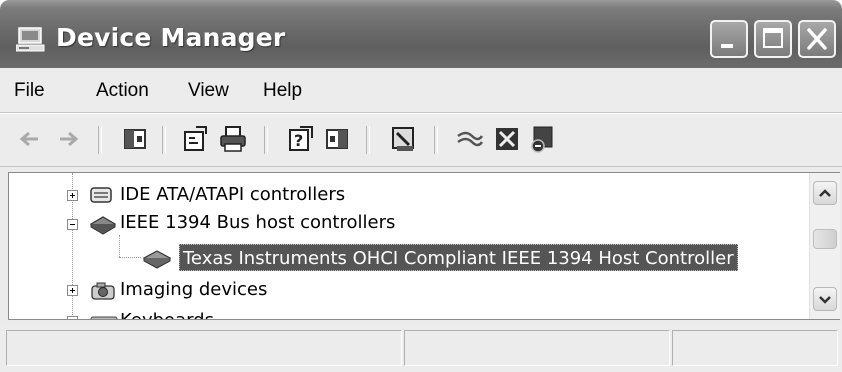  Describe the element at coordinates (469, 139) in the screenshot. I see `update-driver-icon` at that location.